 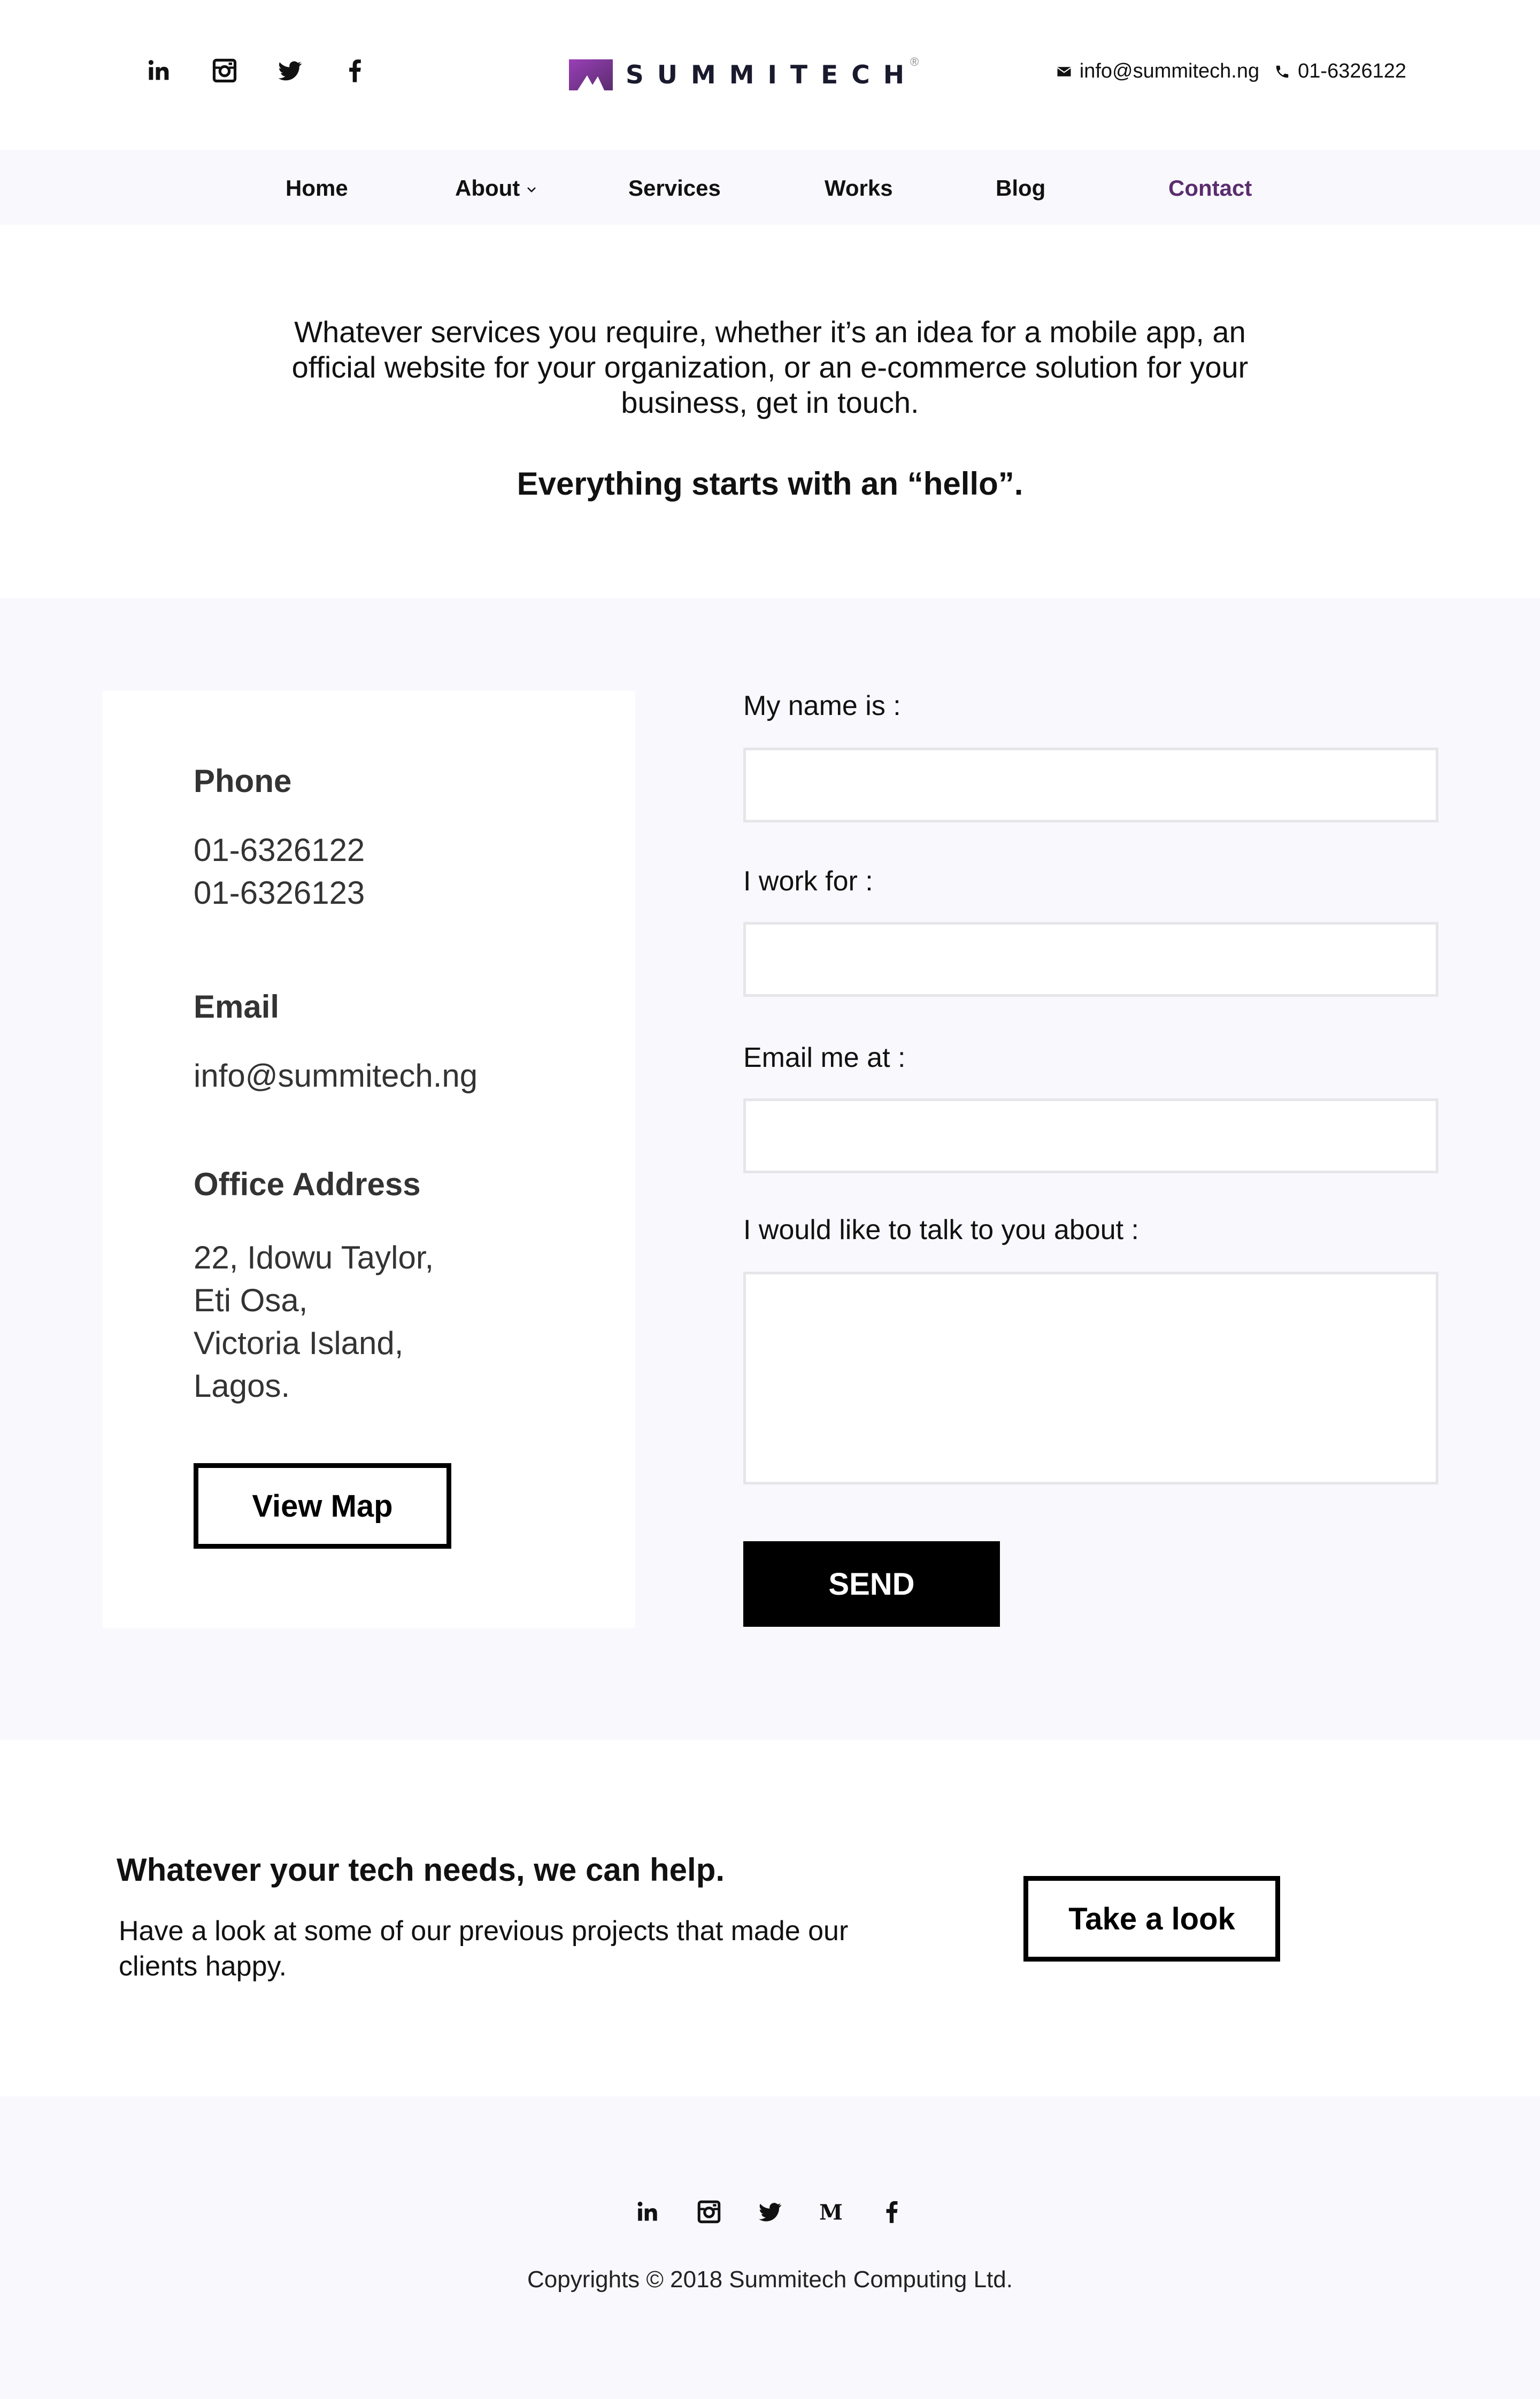 What do you see at coordinates (824, 1057) in the screenshot?
I see `email-label: Email me at :` at bounding box center [824, 1057].